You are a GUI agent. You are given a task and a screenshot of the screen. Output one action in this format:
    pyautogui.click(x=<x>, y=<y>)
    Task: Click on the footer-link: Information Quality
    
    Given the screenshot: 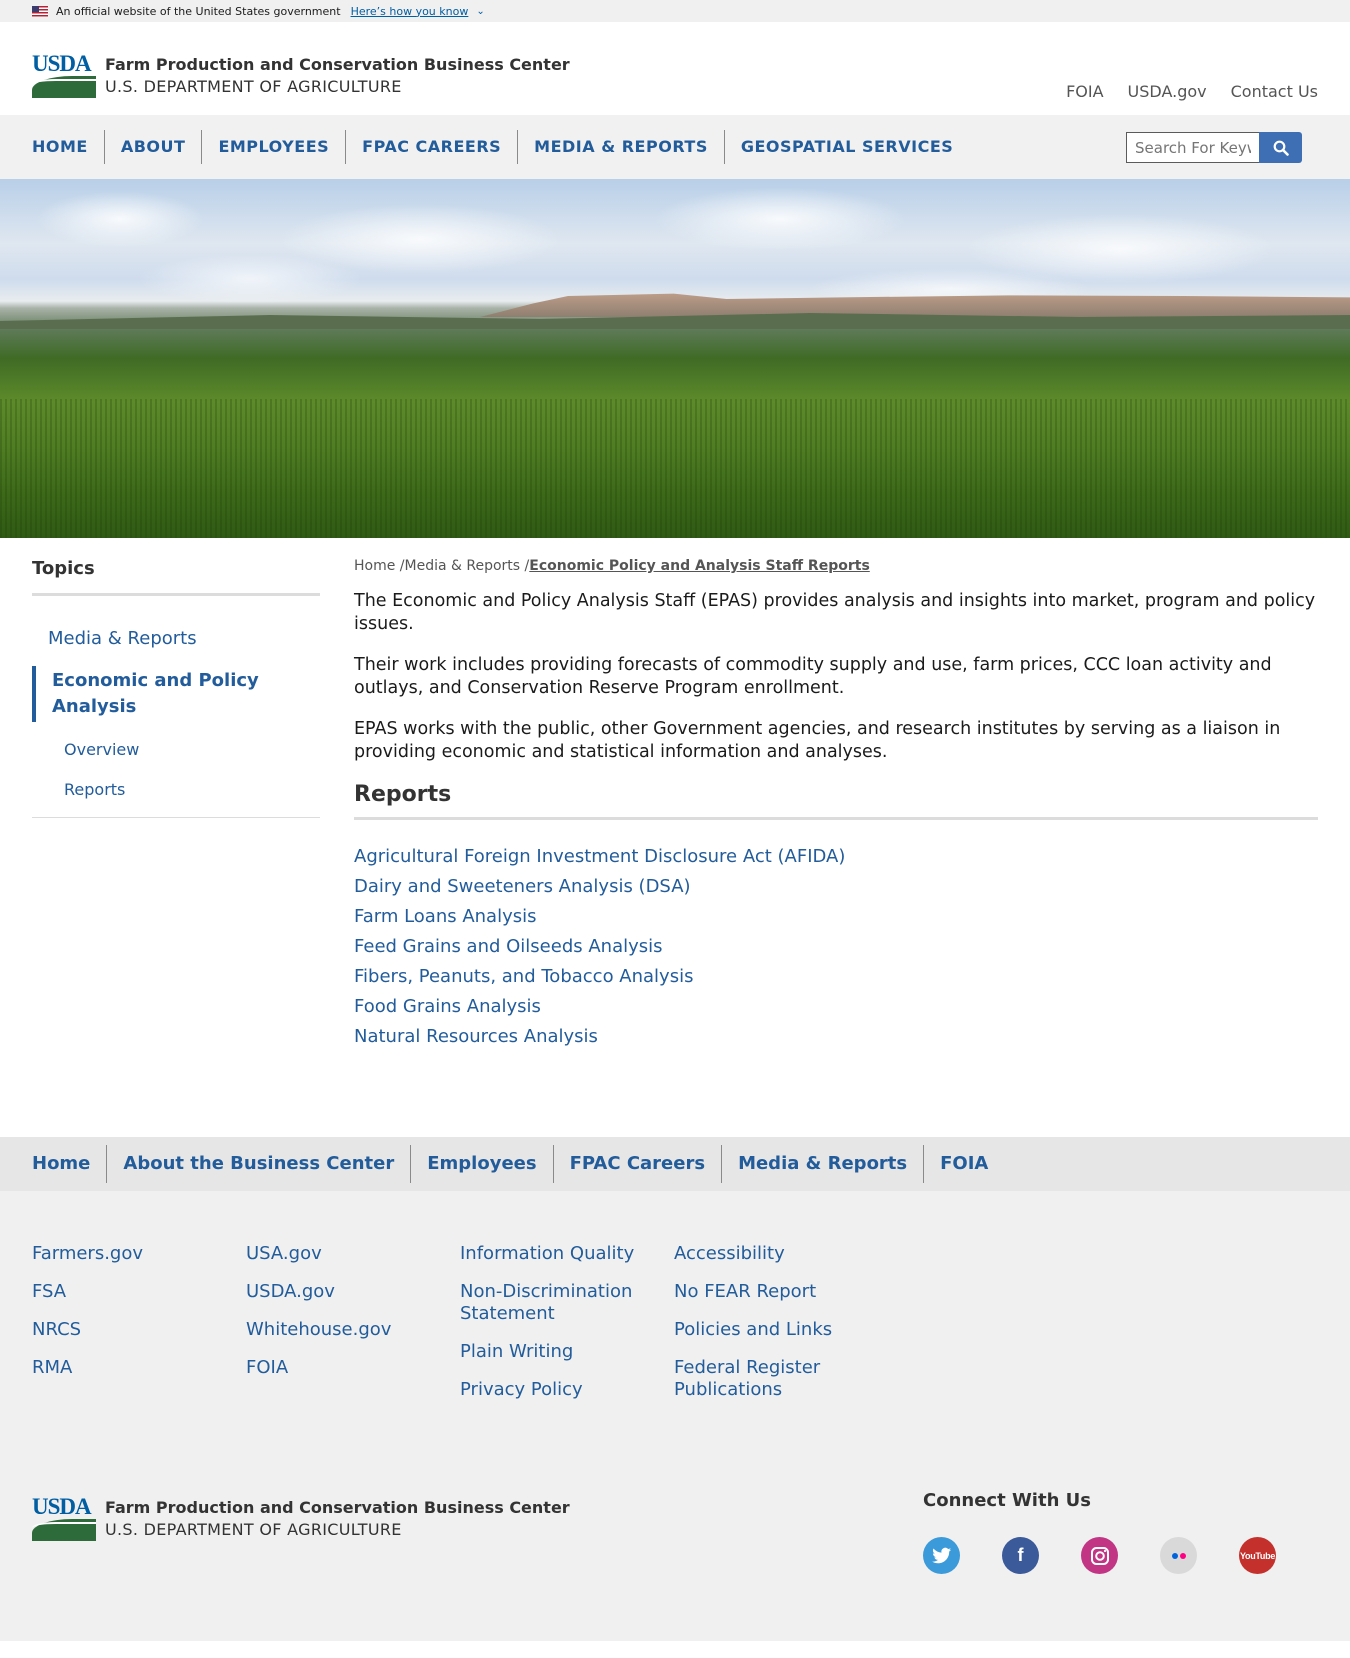 What is the action you would take?
    pyautogui.click(x=555, y=1254)
    